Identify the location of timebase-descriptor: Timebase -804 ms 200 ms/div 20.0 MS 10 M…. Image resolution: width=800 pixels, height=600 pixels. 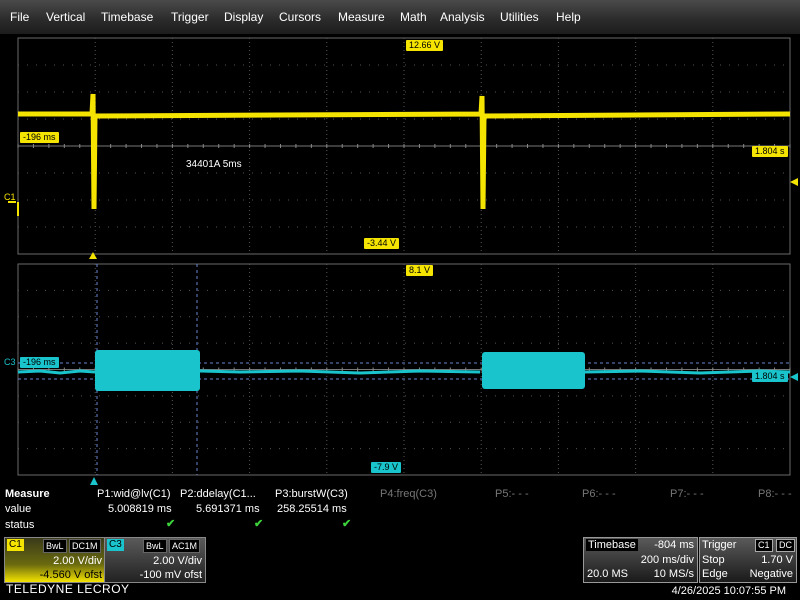
(640, 560).